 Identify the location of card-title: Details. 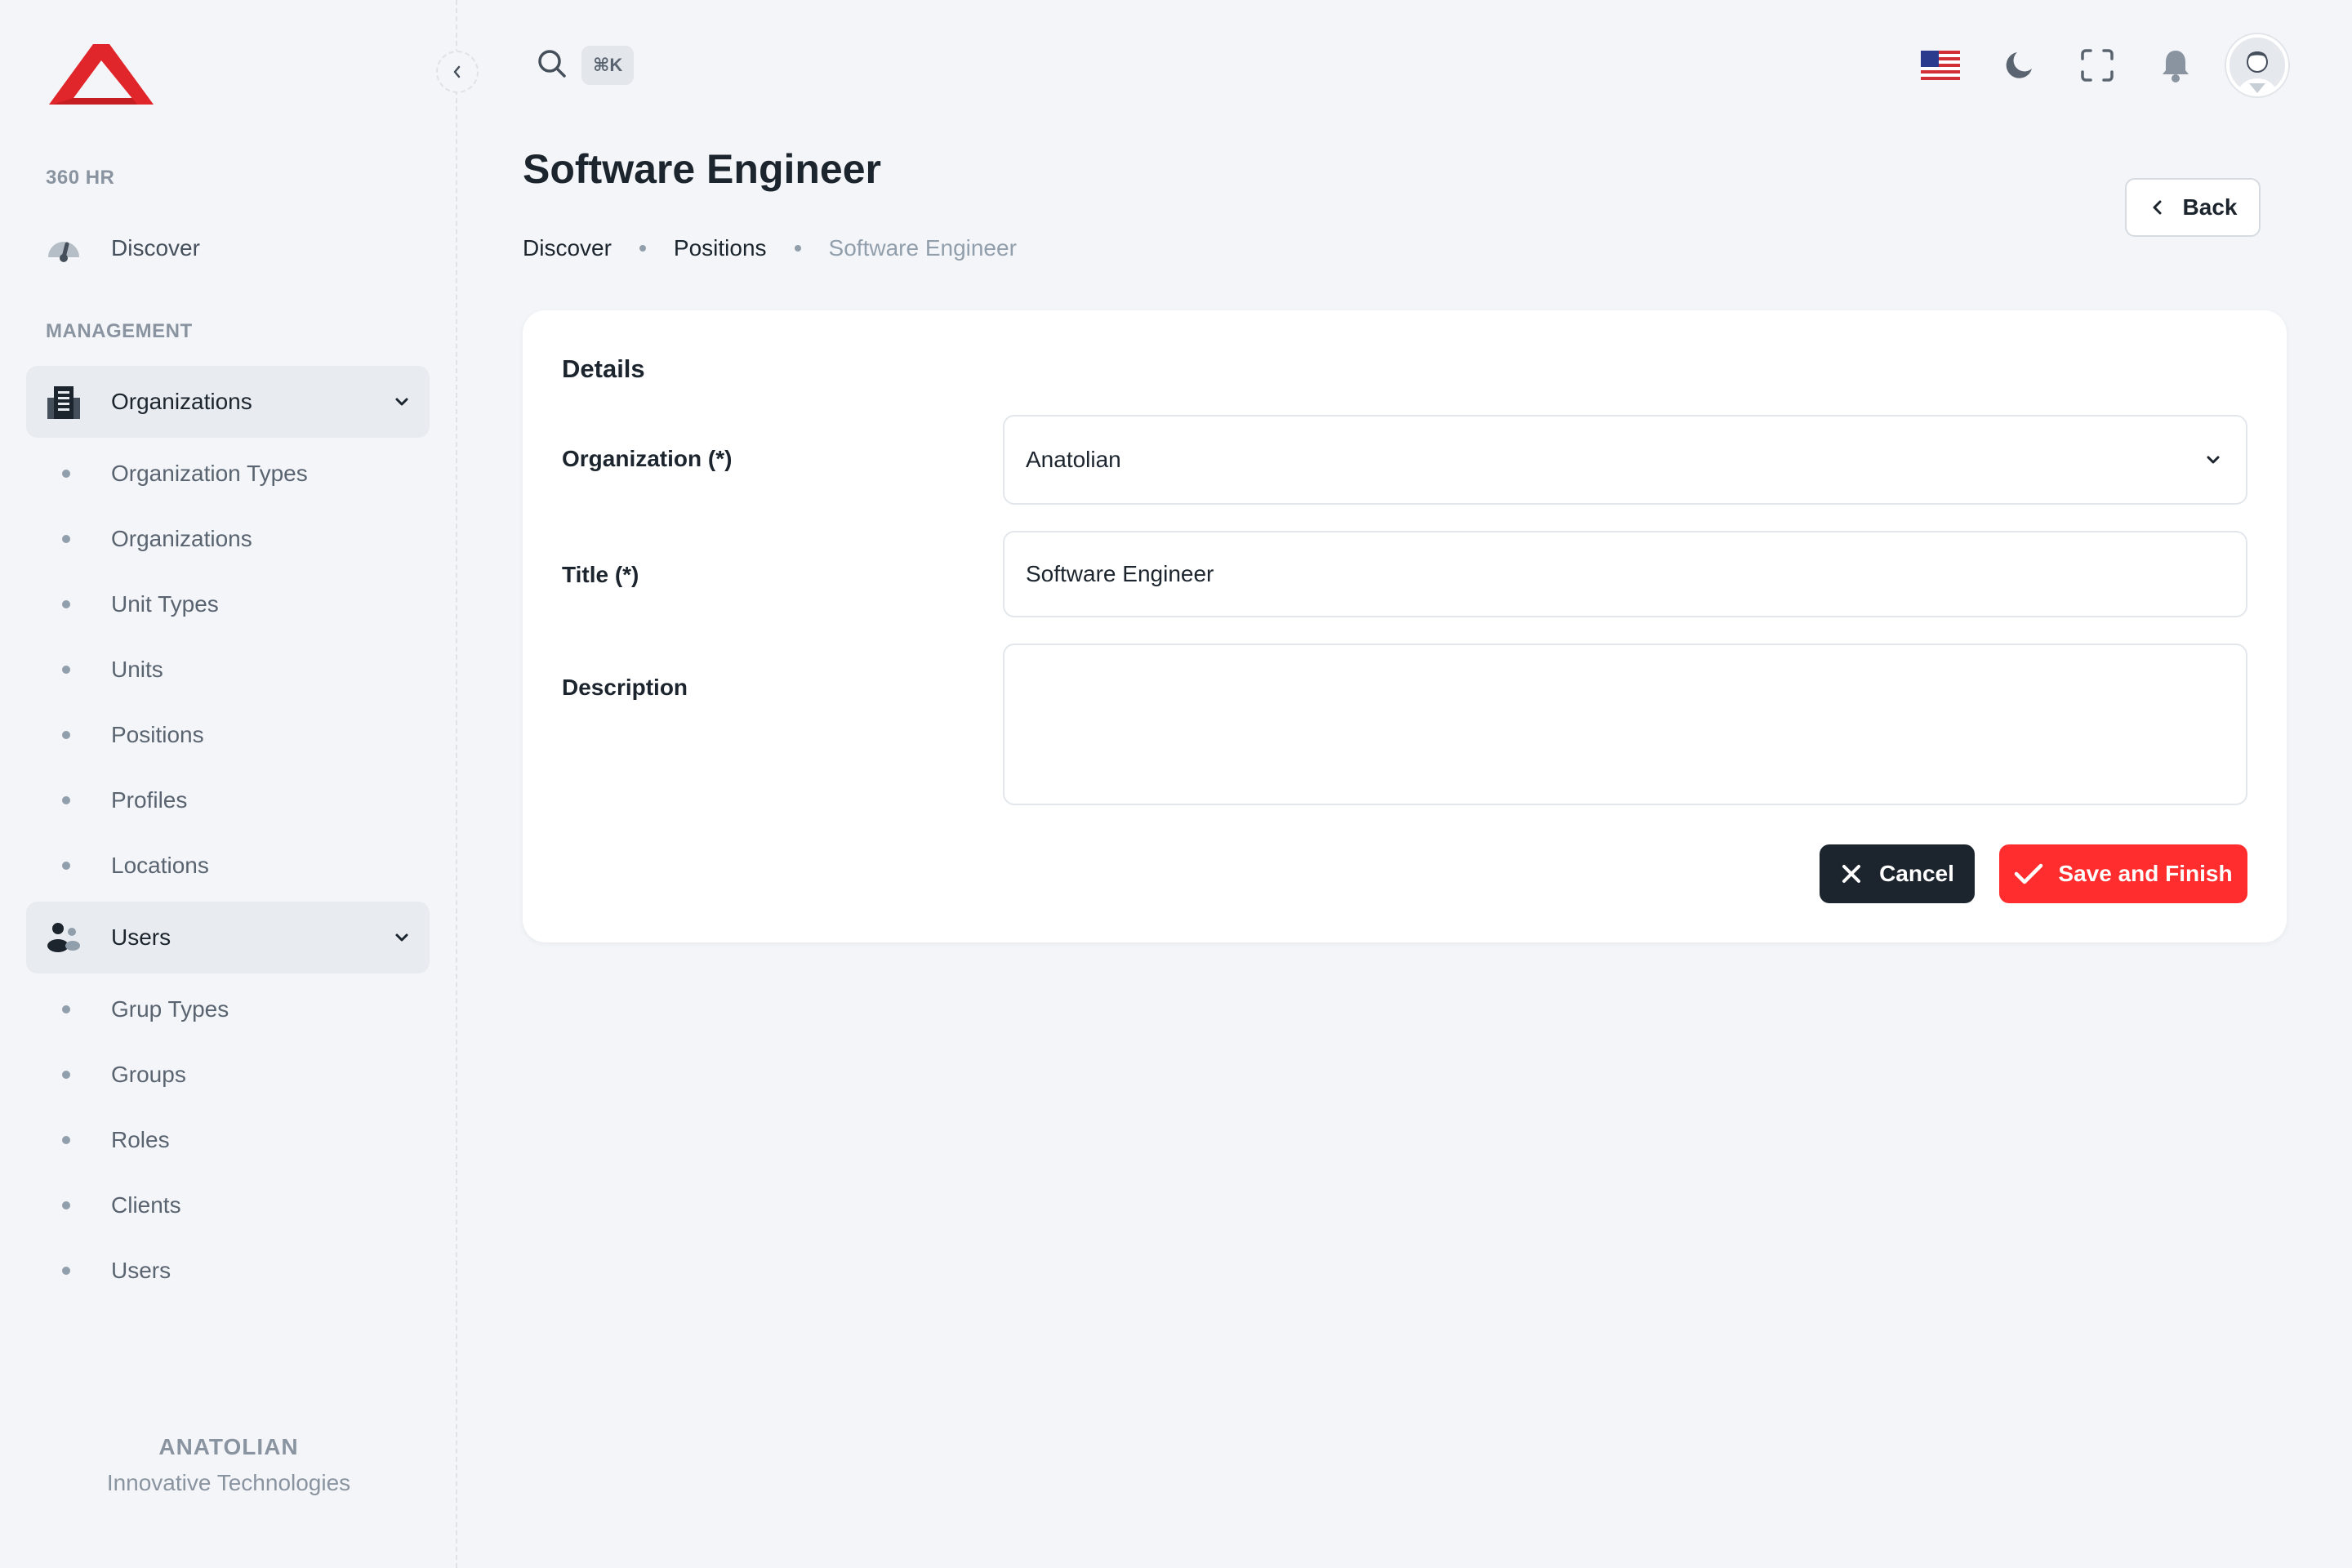
(603, 368).